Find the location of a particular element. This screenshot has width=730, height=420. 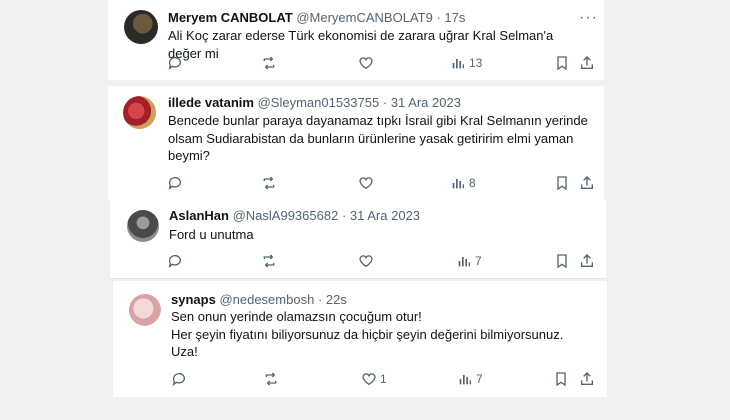

tweet-header: AslanHan @NaslA99365682 · 31 Ara 2023 is located at coordinates (294, 216).